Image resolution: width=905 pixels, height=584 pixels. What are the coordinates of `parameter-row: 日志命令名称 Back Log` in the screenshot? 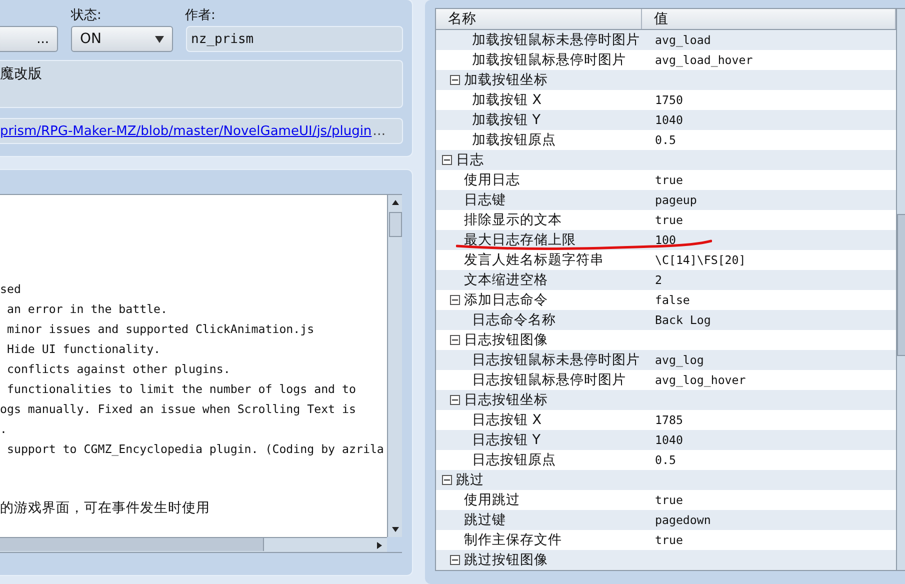 It's located at (666, 320).